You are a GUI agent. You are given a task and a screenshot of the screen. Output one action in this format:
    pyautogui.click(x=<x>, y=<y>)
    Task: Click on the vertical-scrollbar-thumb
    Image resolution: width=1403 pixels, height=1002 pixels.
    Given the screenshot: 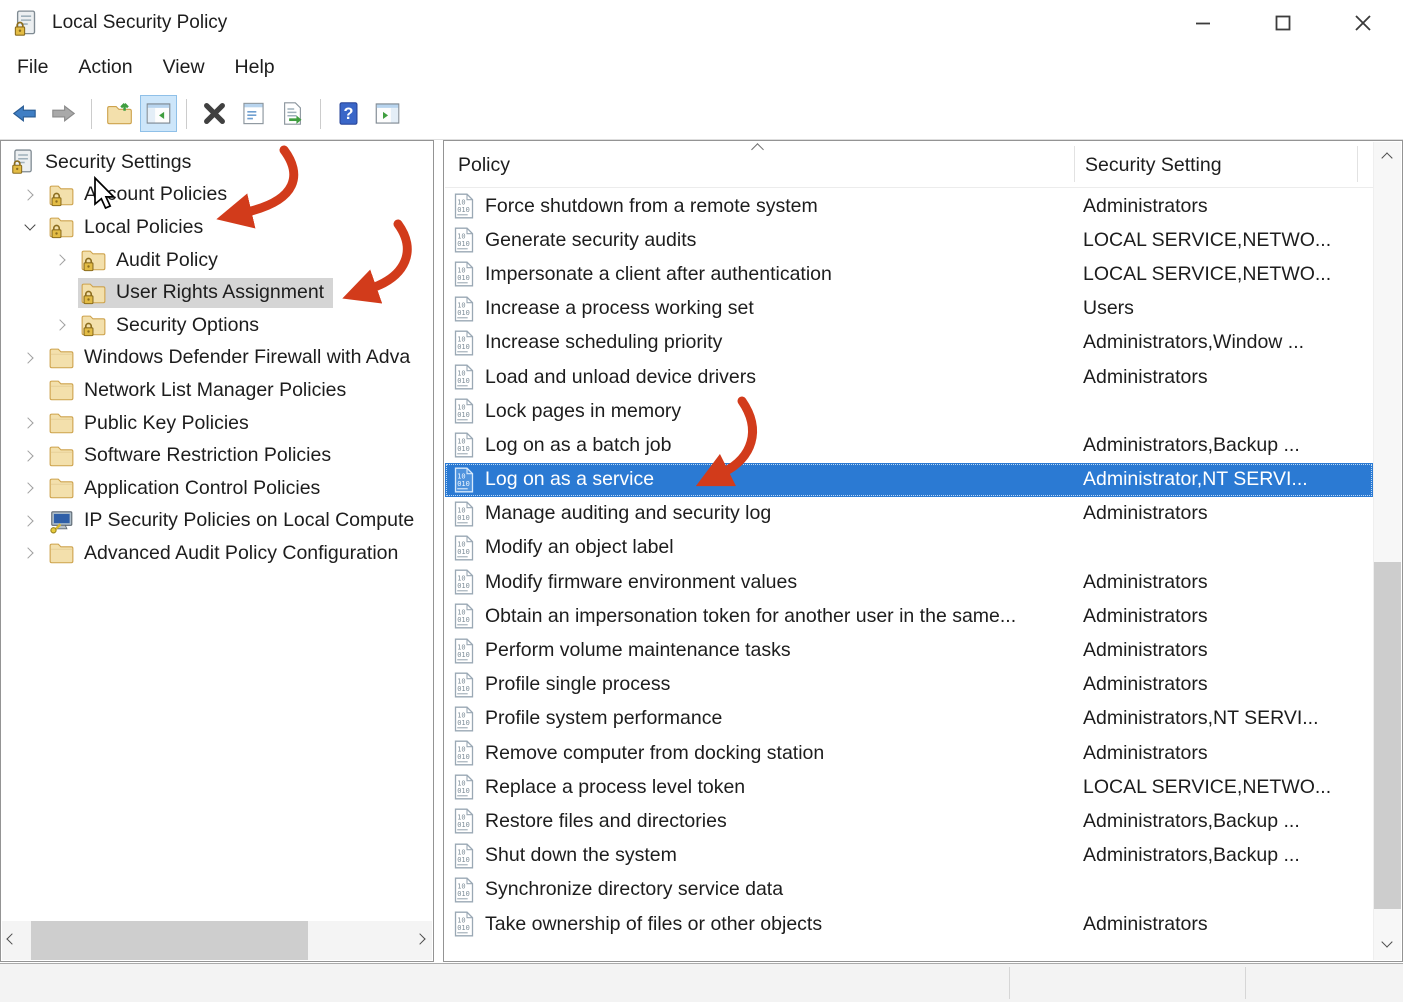 What is the action you would take?
    pyautogui.click(x=1387, y=735)
    